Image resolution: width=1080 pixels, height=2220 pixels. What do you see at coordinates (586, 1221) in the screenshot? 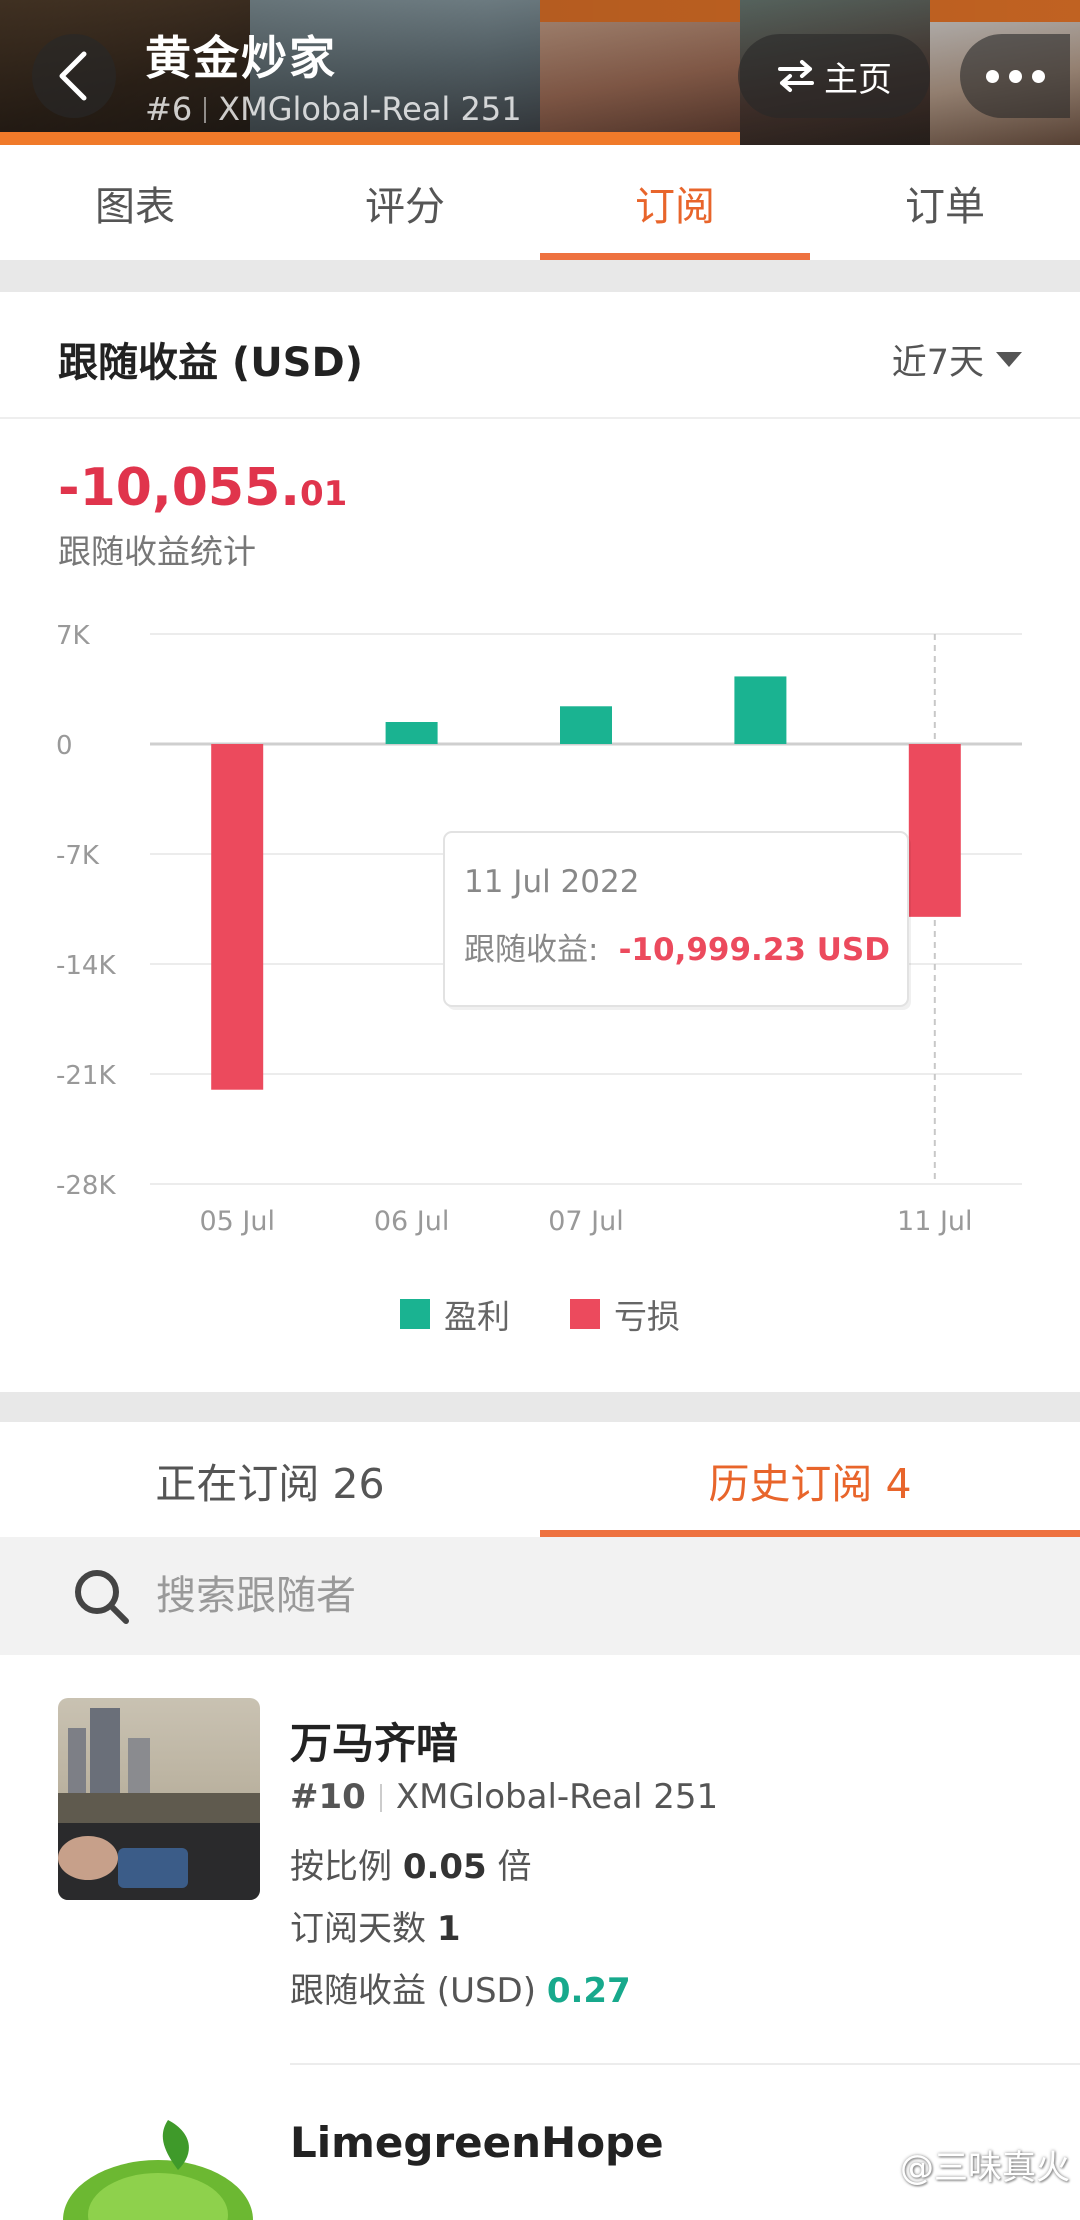
I see `x-tick-label: 07 Jul` at bounding box center [586, 1221].